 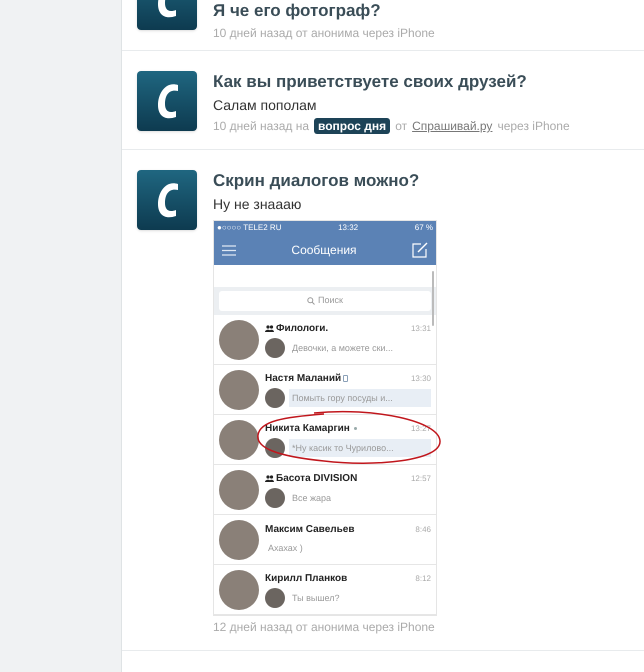 What do you see at coordinates (302, 329) in the screenshot?
I see `dialog-name: Филологи.` at bounding box center [302, 329].